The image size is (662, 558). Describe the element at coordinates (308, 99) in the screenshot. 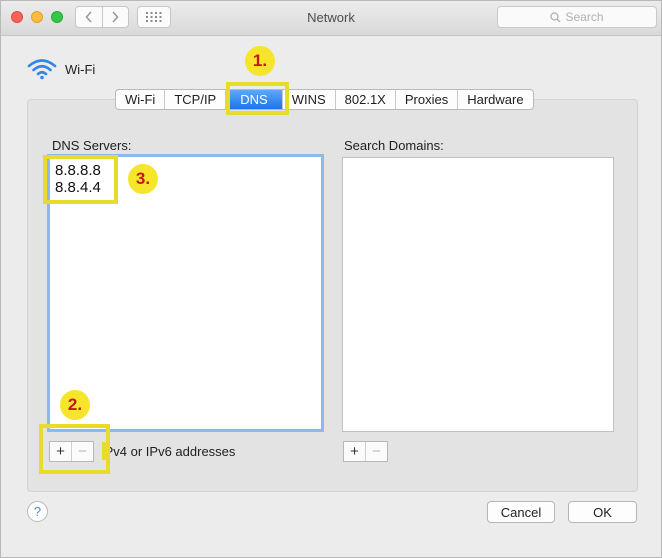

I see `tab-wins: WINS` at that location.